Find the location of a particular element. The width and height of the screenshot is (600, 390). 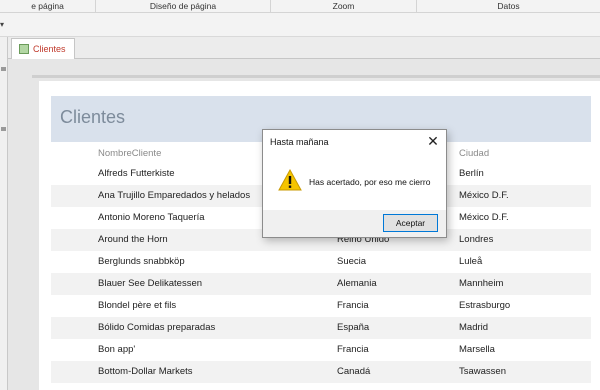

quick-access-toolbar: ▾ is located at coordinates (300, 25).